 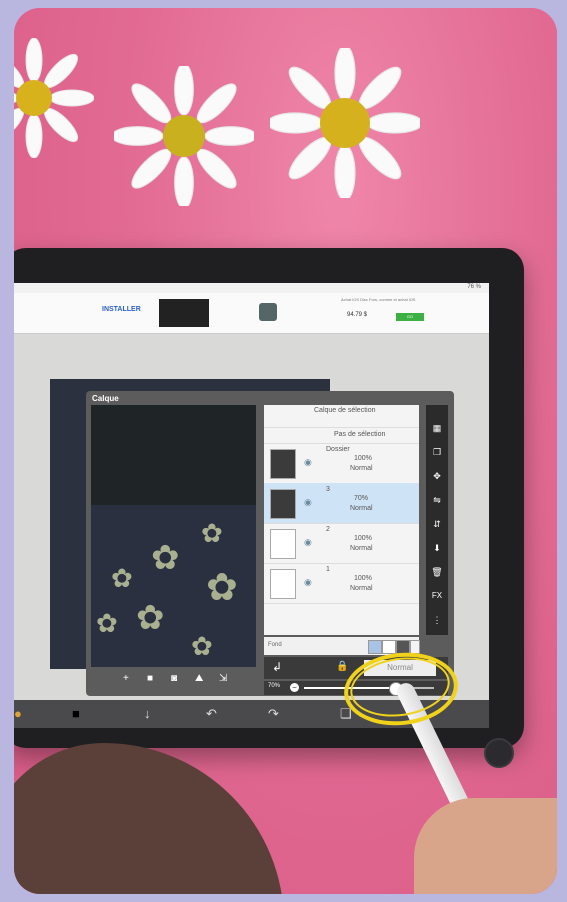 What do you see at coordinates (437, 572) in the screenshot?
I see `trash-icon: 🗑` at bounding box center [437, 572].